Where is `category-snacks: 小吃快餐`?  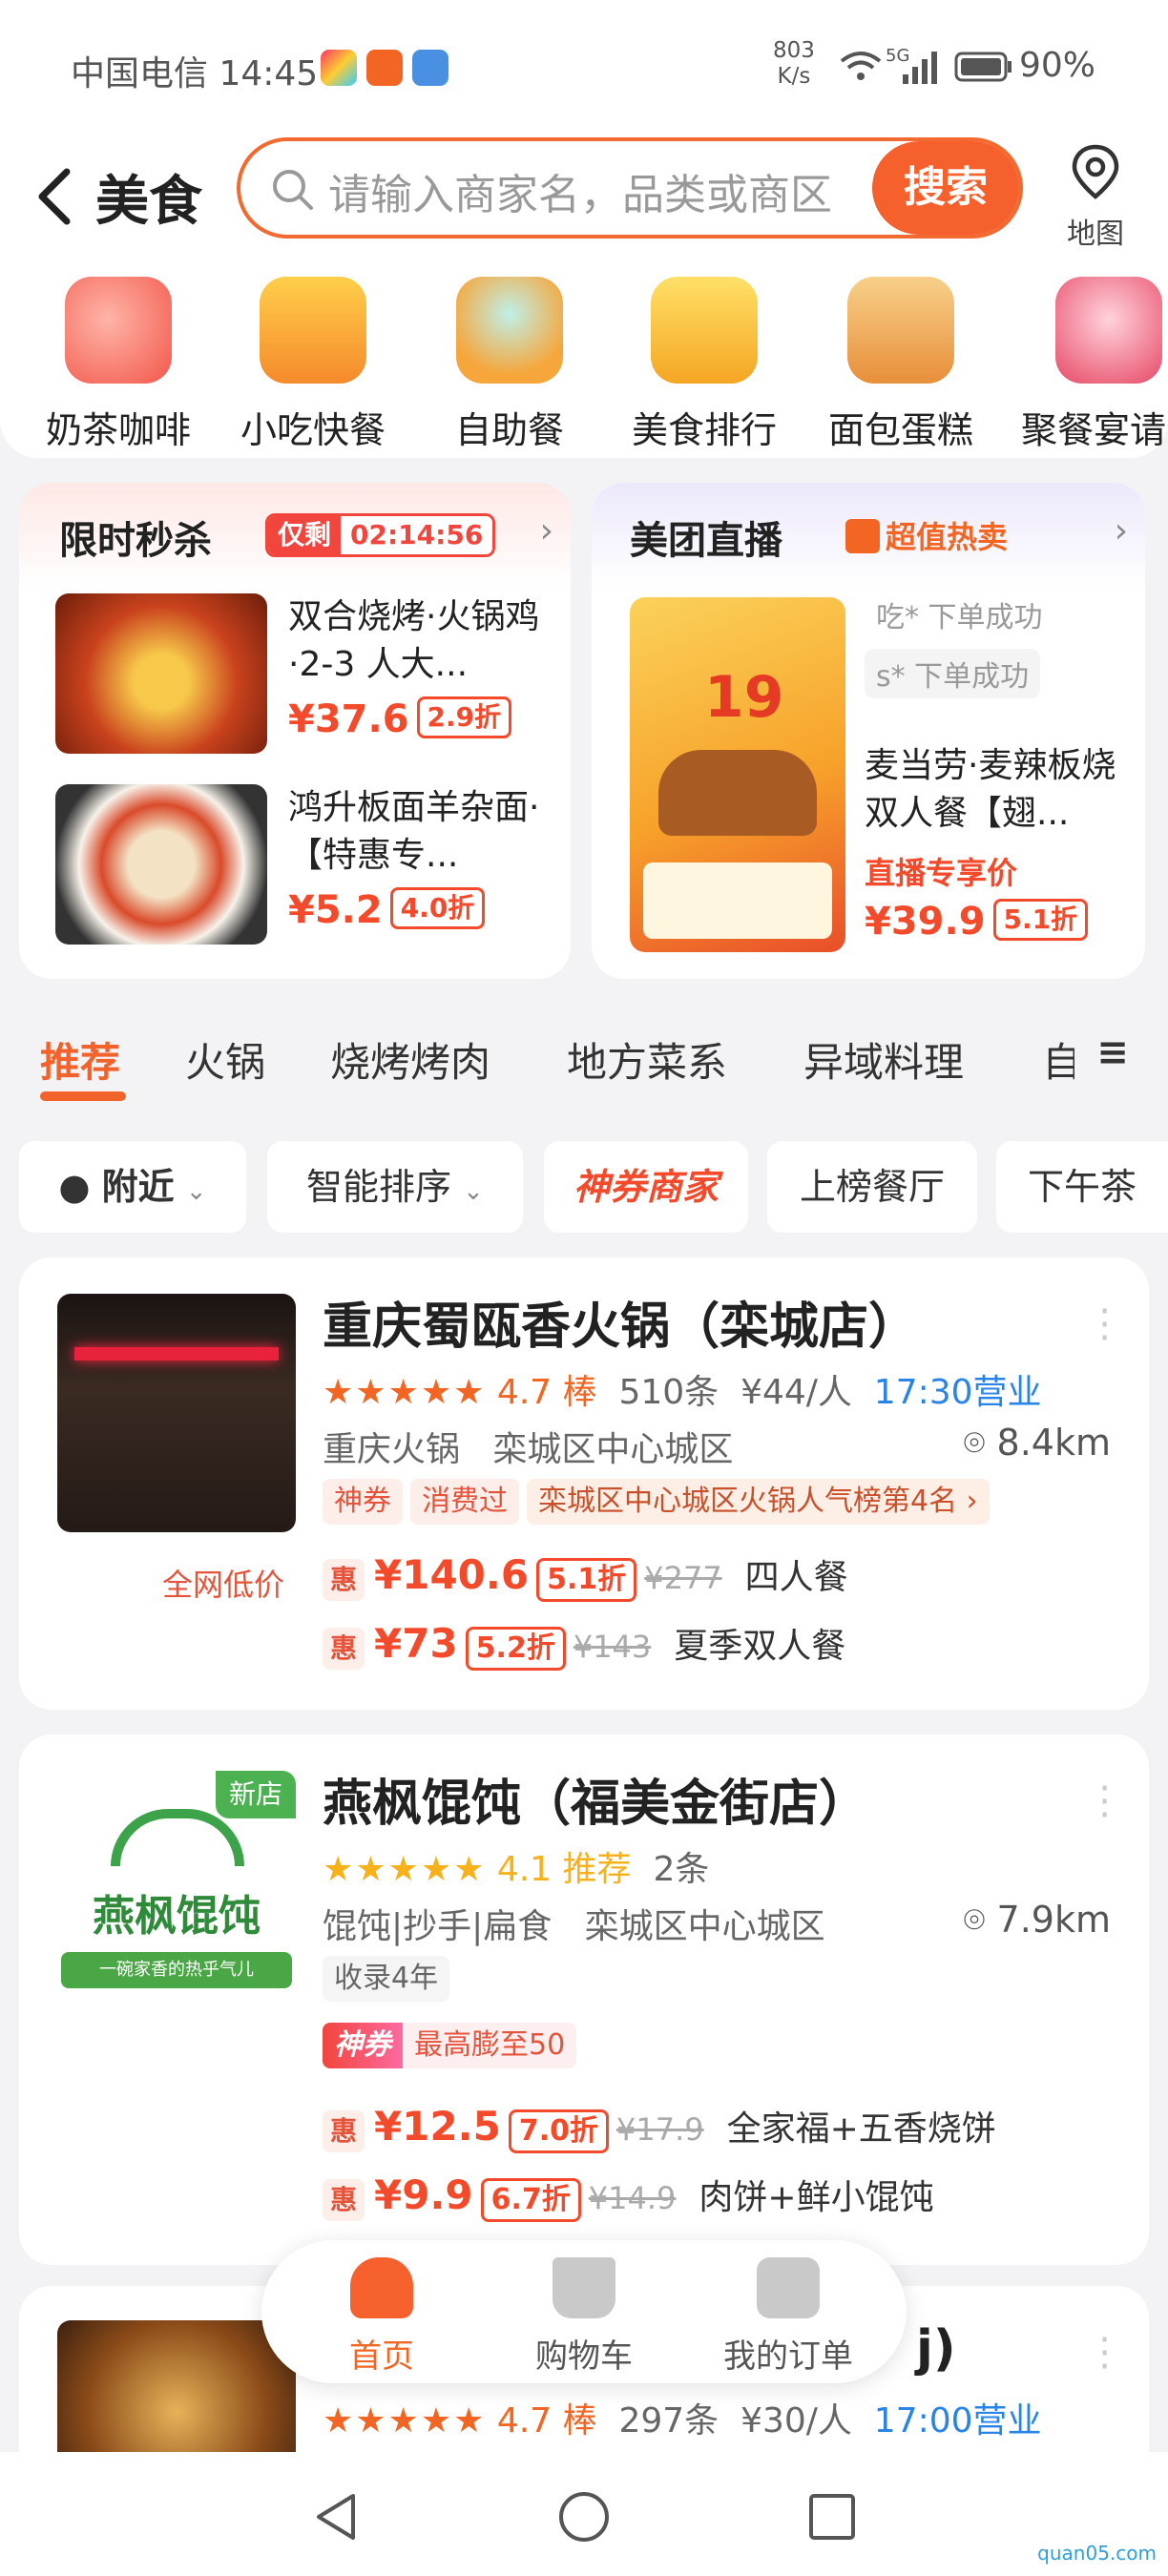
category-snacks: 小吃快餐 is located at coordinates (313, 365).